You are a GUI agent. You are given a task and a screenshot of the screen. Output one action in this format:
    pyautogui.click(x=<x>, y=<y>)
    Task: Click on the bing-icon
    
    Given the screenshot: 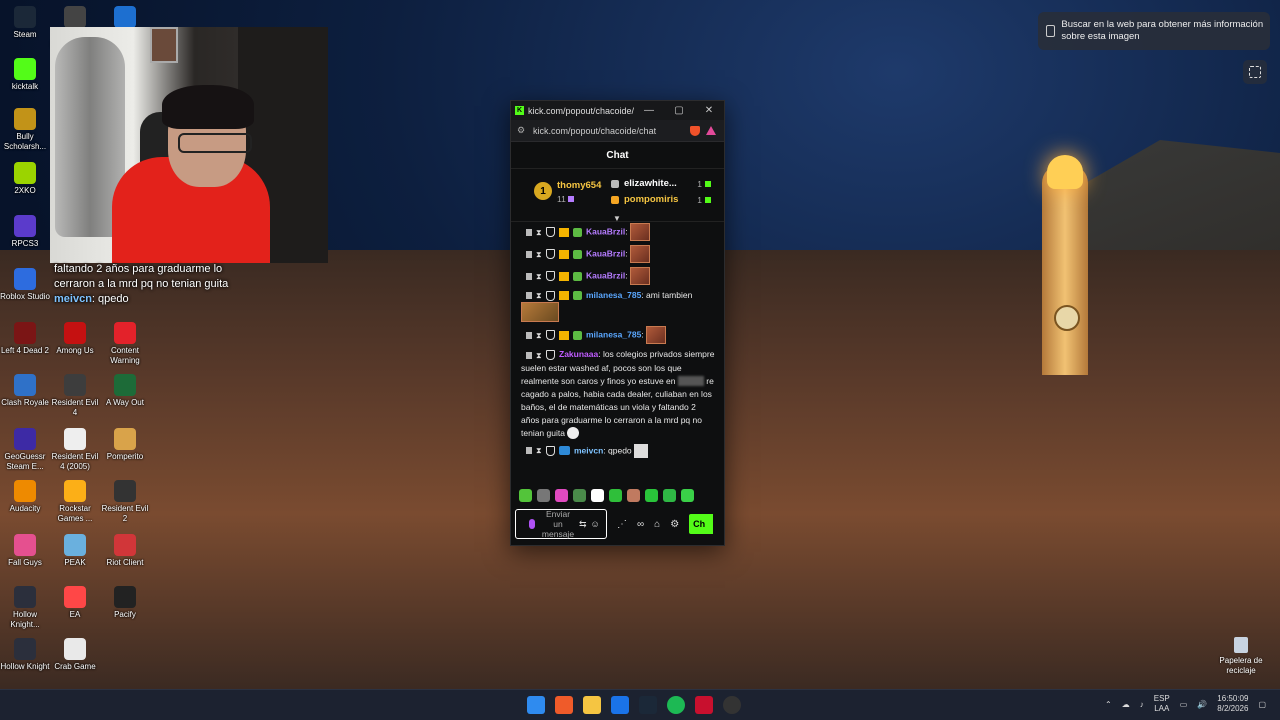 What is the action you would take?
    pyautogui.click(x=620, y=705)
    